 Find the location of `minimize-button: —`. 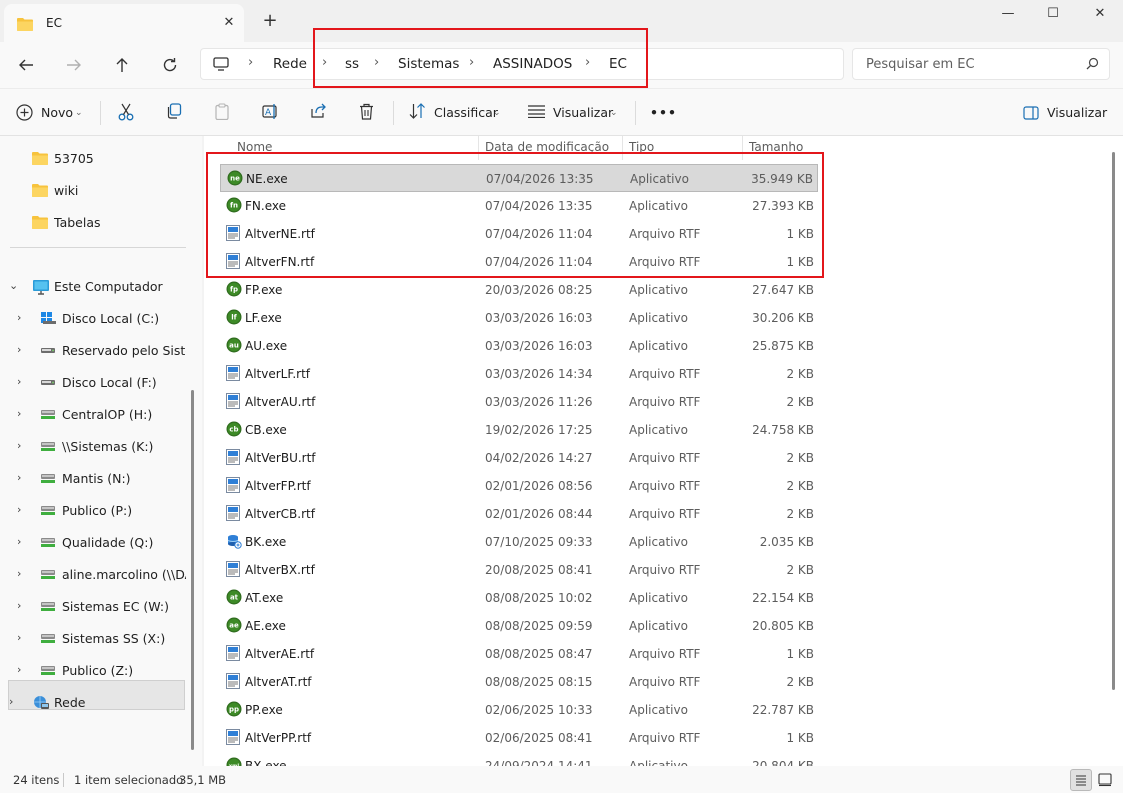

minimize-button: — is located at coordinates (1008, 15).